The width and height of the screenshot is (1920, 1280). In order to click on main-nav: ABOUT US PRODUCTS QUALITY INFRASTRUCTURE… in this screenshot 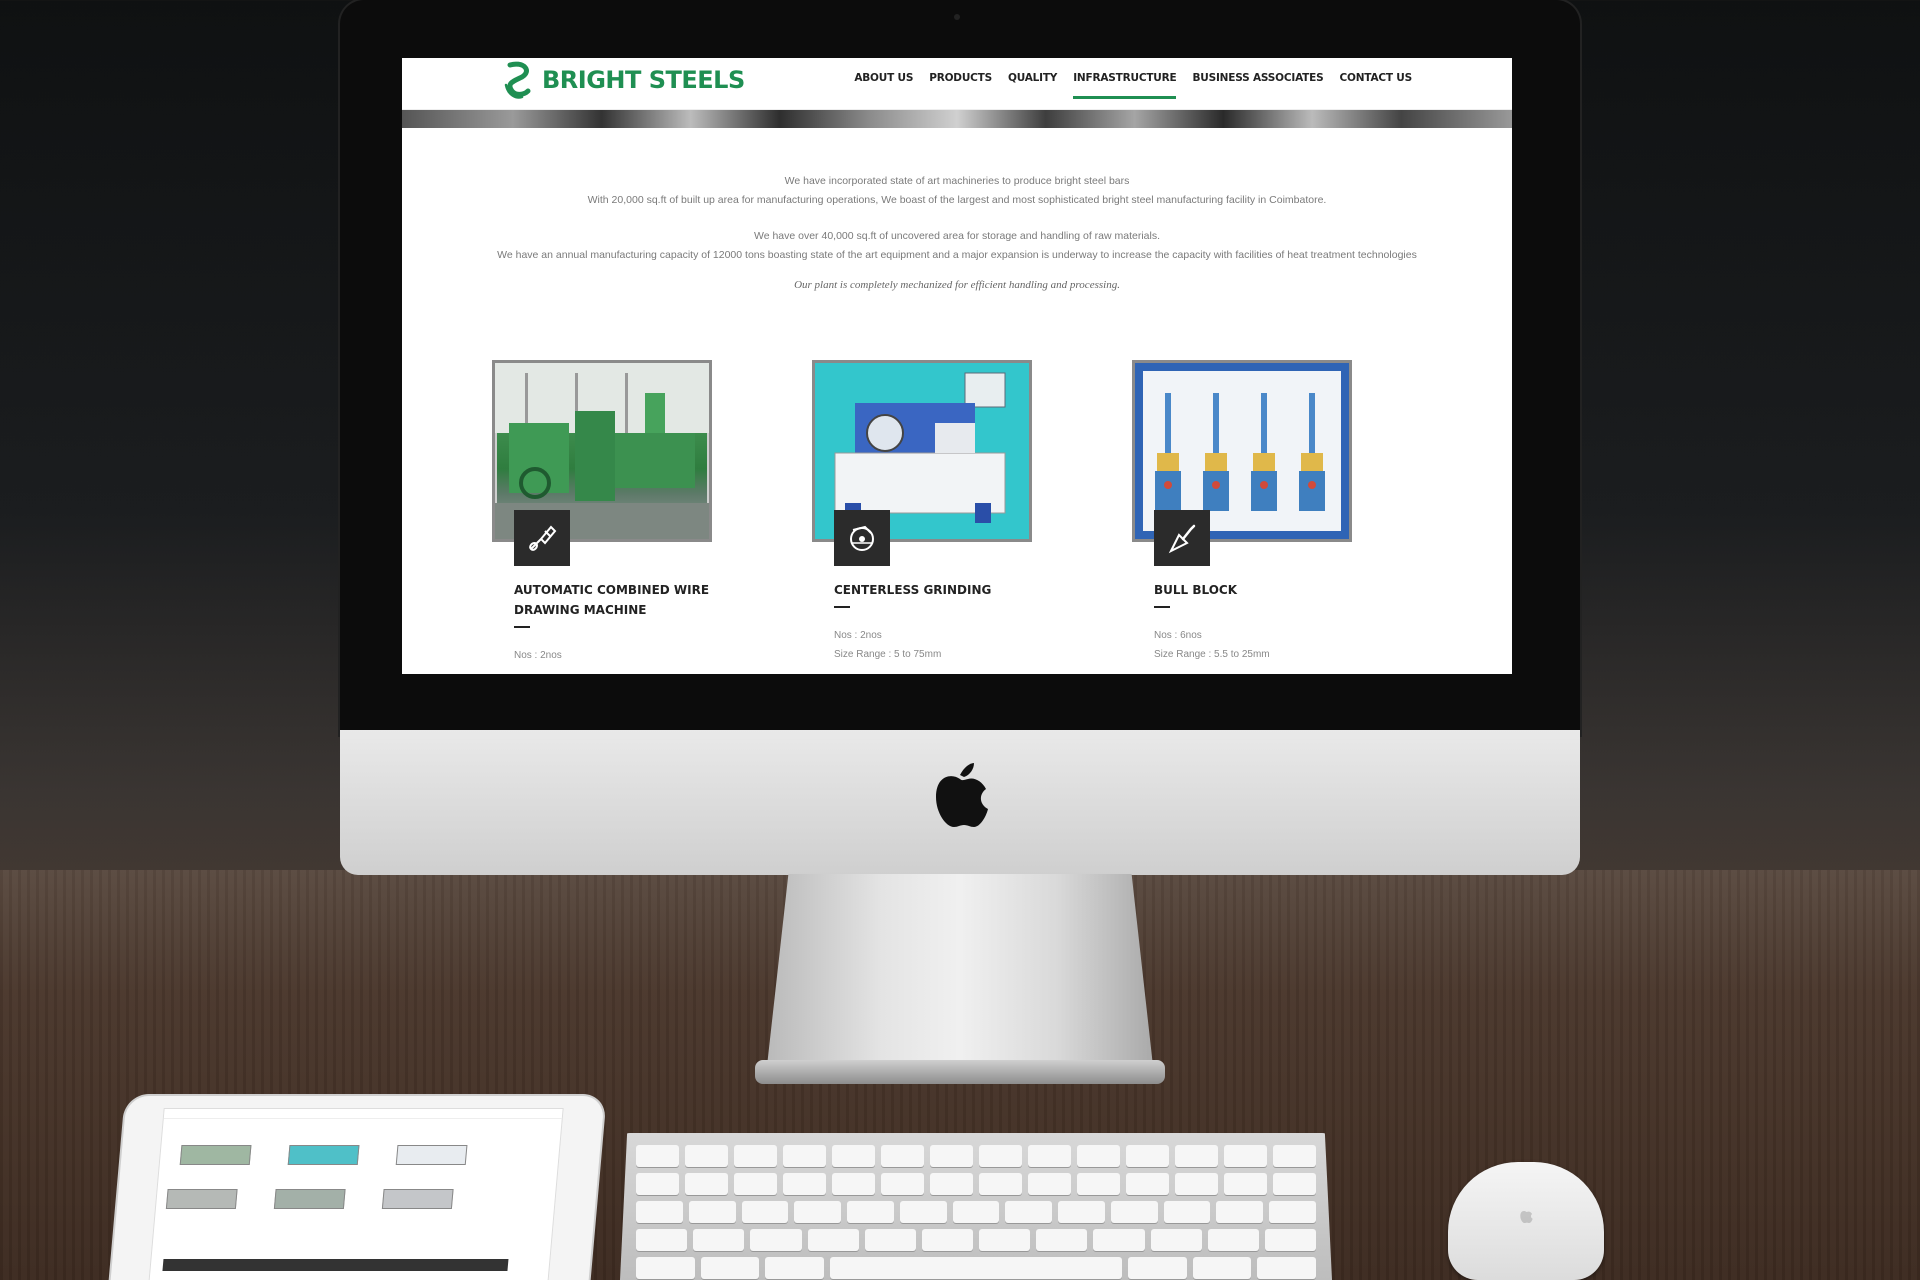, I will do `click(1133, 85)`.